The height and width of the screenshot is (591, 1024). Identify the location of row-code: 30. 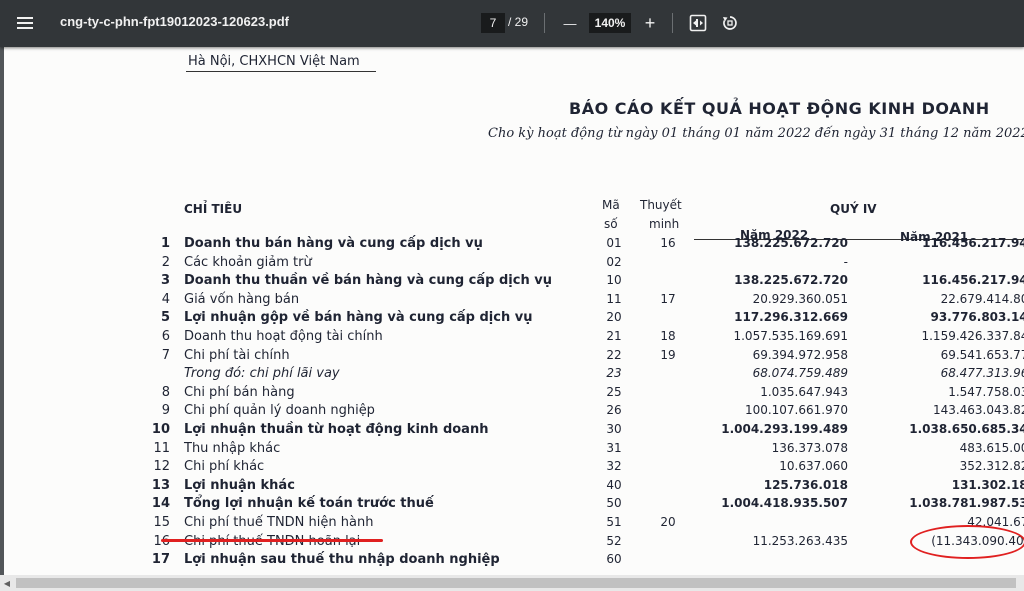
(614, 429).